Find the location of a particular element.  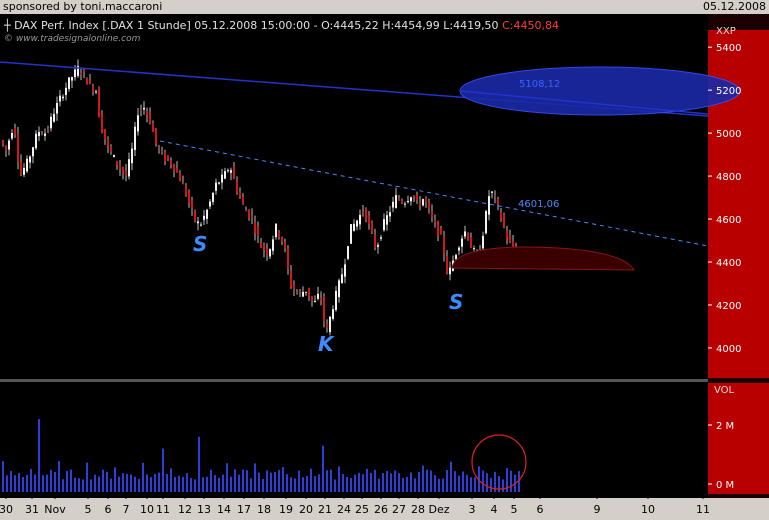

price-tick-label: 4400 is located at coordinates (728, 263).